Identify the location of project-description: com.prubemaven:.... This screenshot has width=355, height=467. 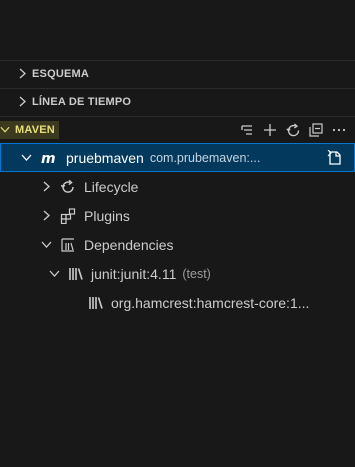
(205, 157).